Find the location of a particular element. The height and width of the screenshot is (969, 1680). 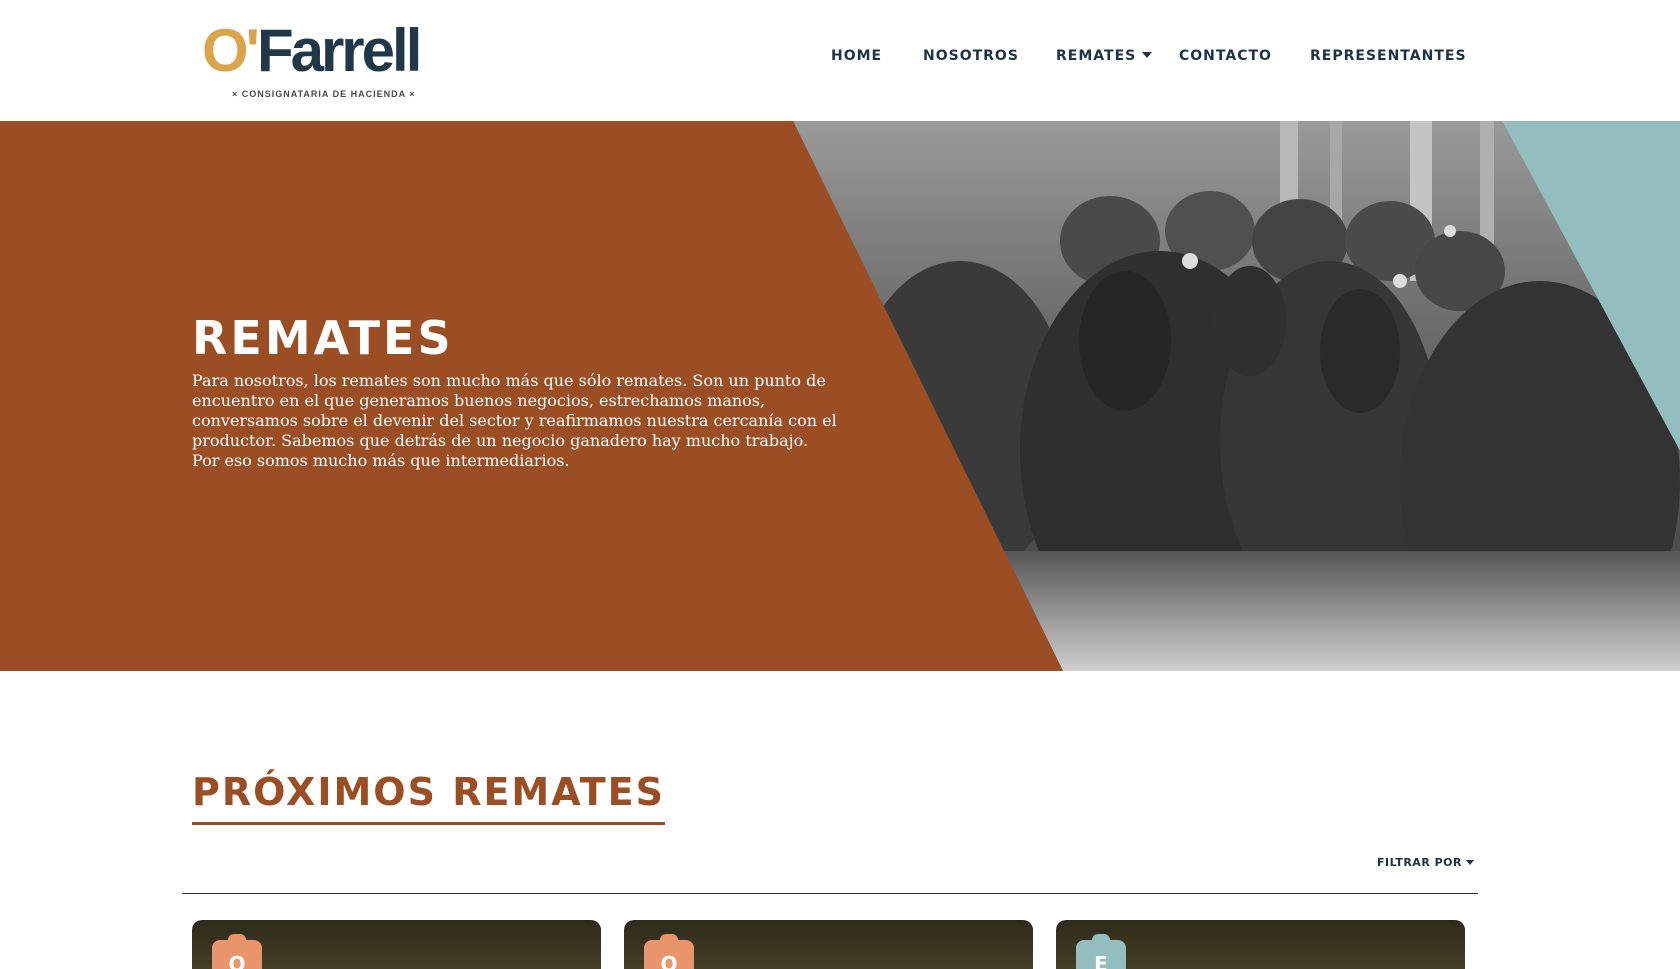

hero-title: REMATES is located at coordinates (323, 338).